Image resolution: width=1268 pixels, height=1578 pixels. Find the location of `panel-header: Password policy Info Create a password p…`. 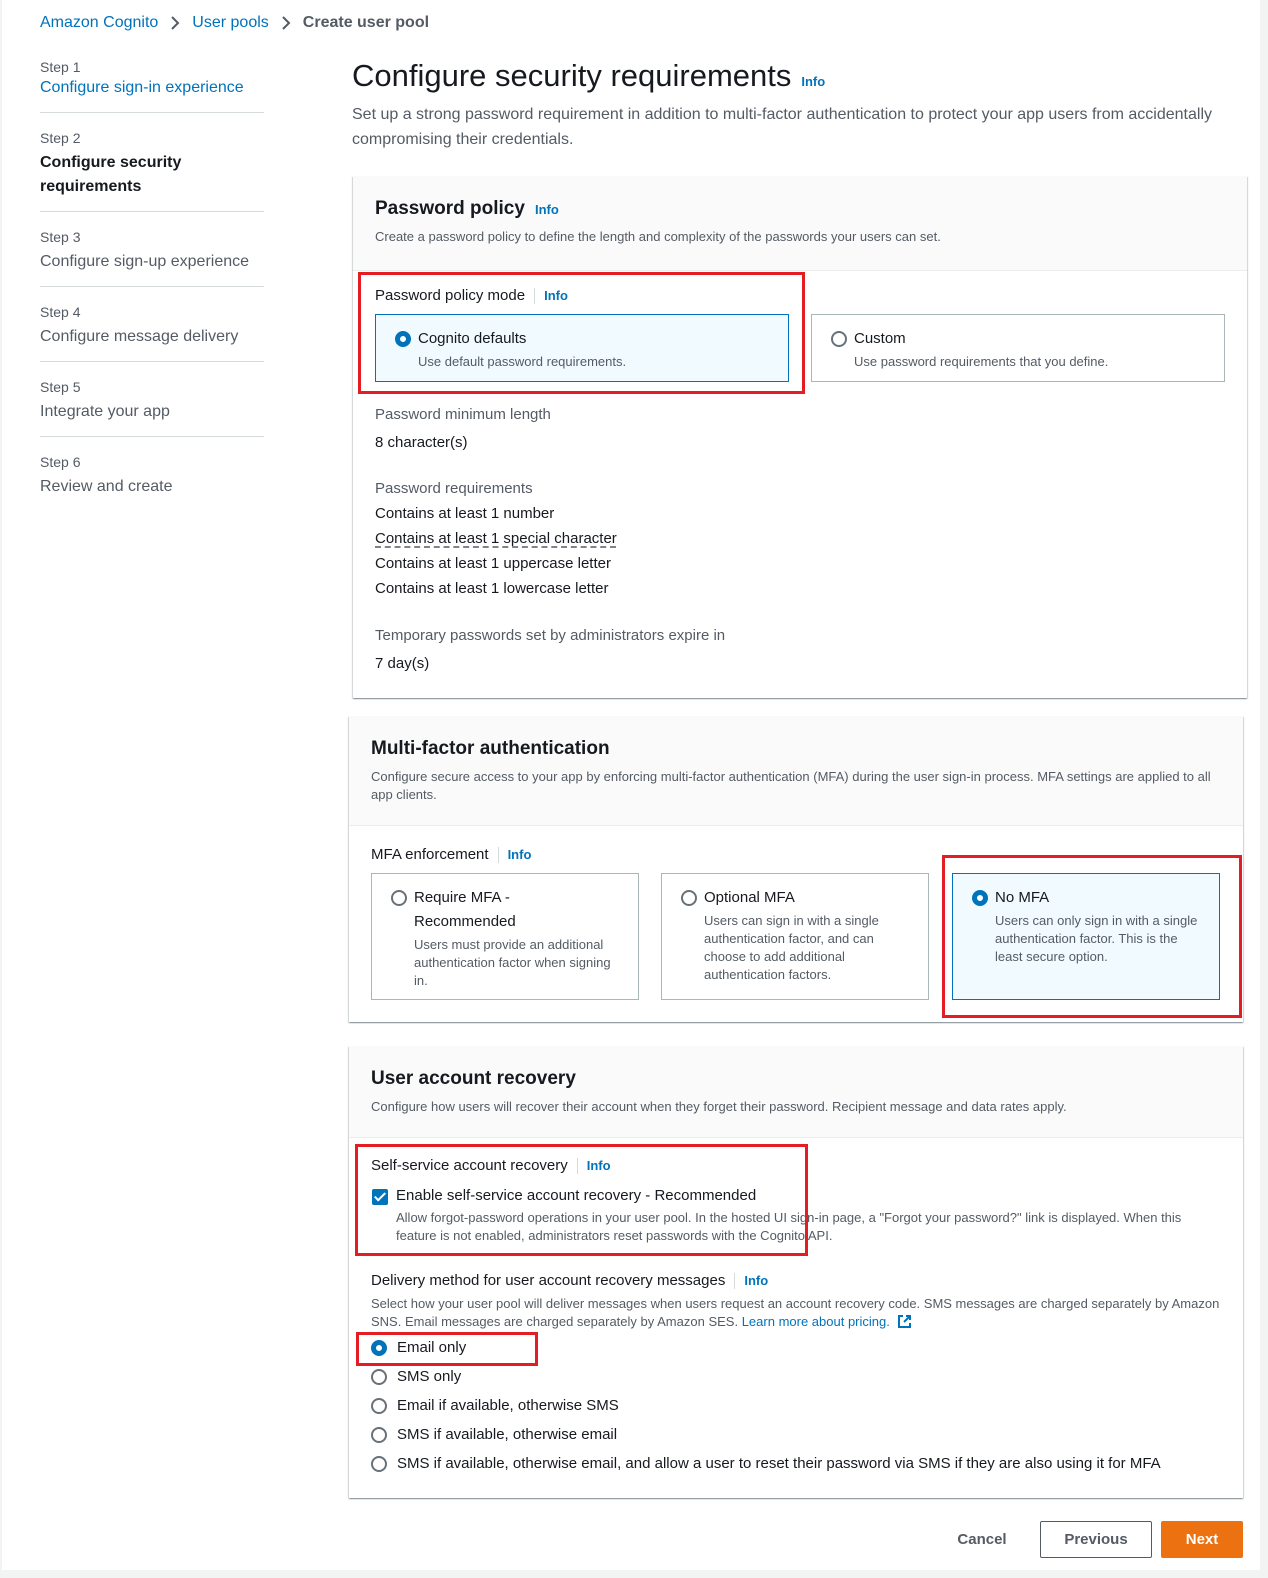

panel-header: Password policy Info Create a password p… is located at coordinates (800, 223).